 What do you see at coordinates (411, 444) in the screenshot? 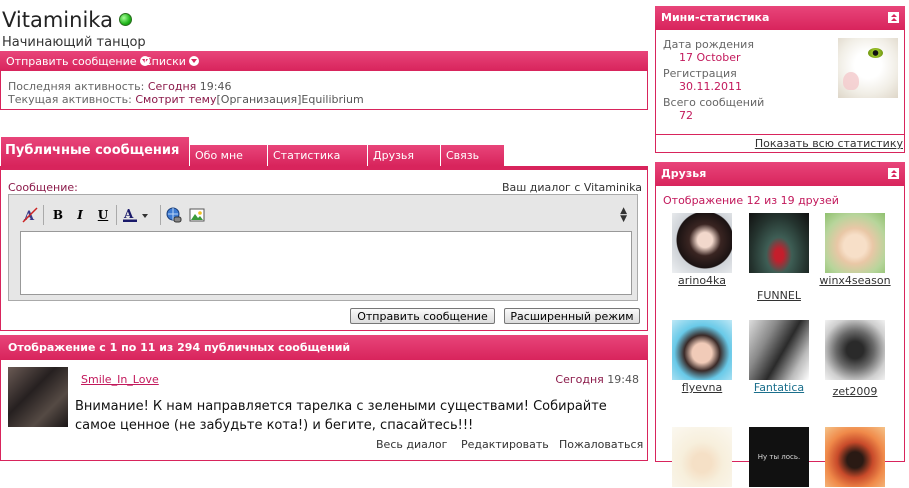
I see `full-dialog-link: Весь диалог` at bounding box center [411, 444].